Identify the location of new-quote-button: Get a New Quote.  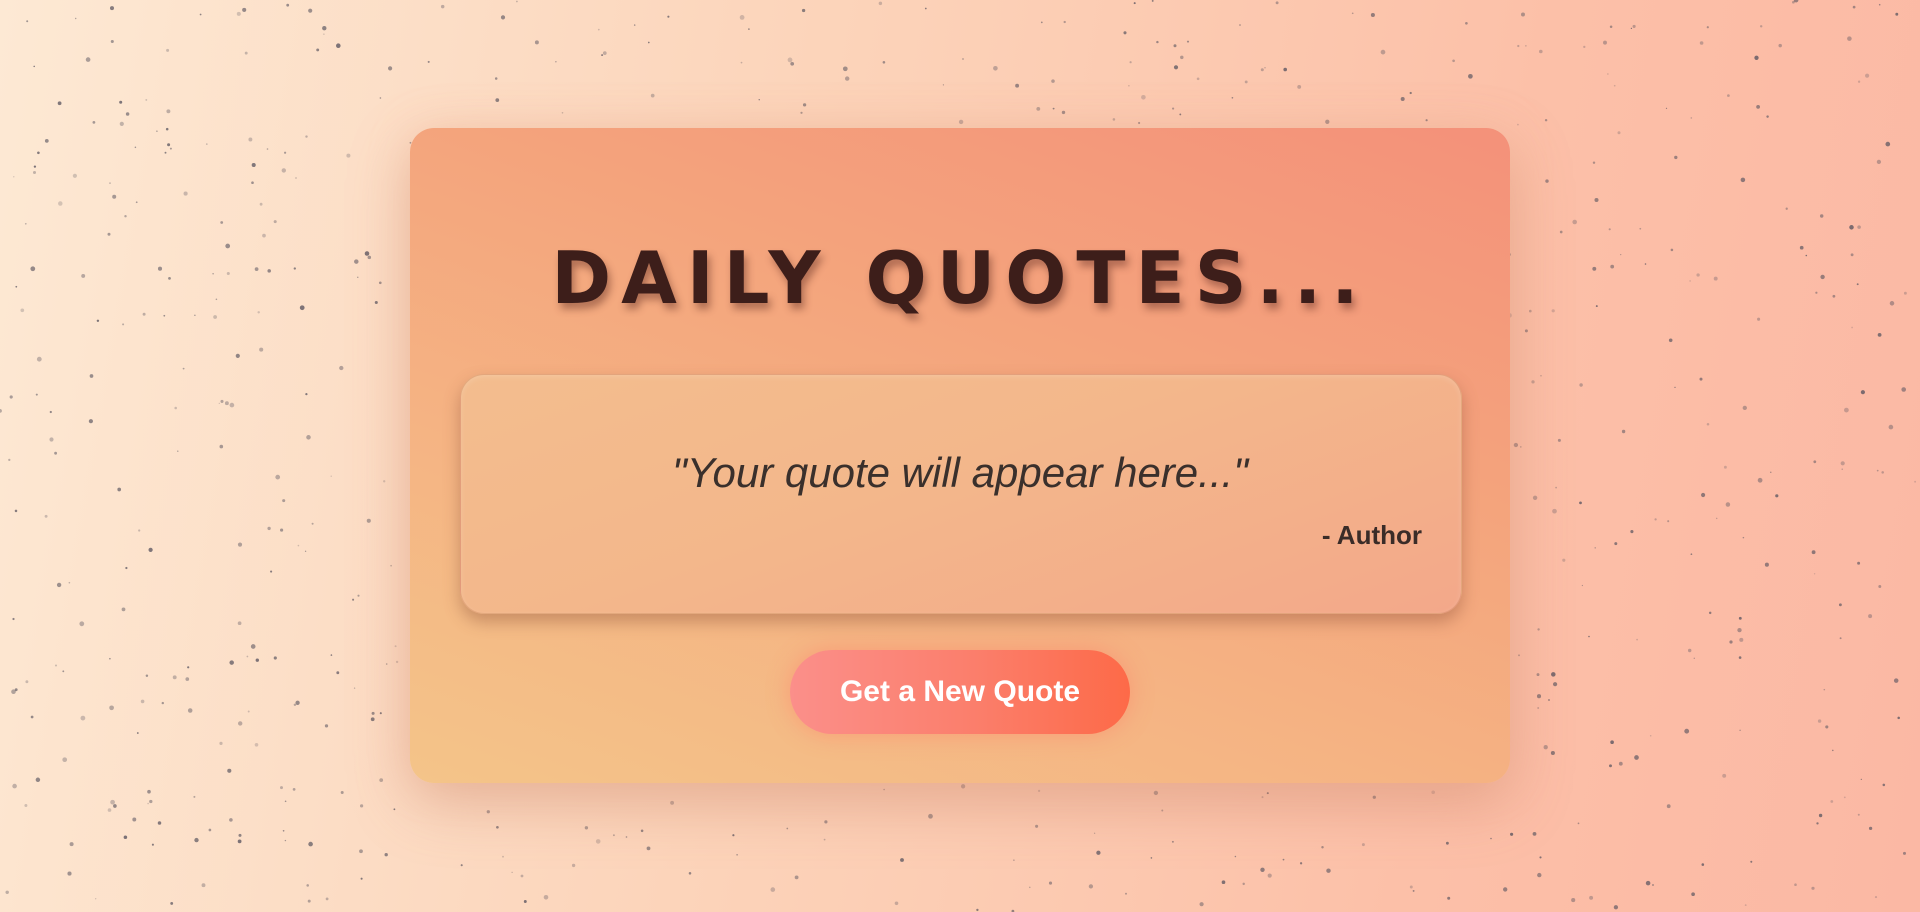
(960, 692).